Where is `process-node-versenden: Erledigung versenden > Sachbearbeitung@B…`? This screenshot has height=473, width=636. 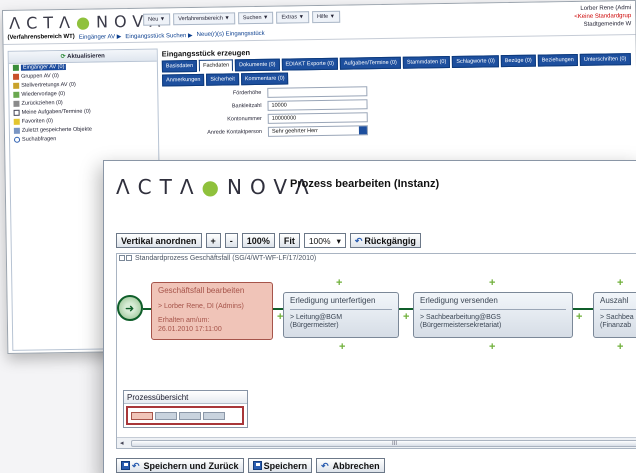 process-node-versenden: Erledigung versenden > Sachbearbeitung@B… is located at coordinates (493, 315).